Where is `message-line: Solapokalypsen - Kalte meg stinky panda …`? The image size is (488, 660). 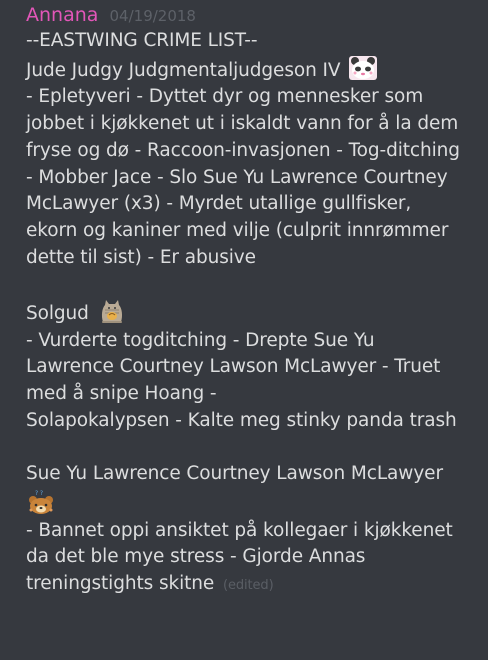 message-line: Solapokalypsen - Kalte meg stinky panda … is located at coordinates (241, 420).